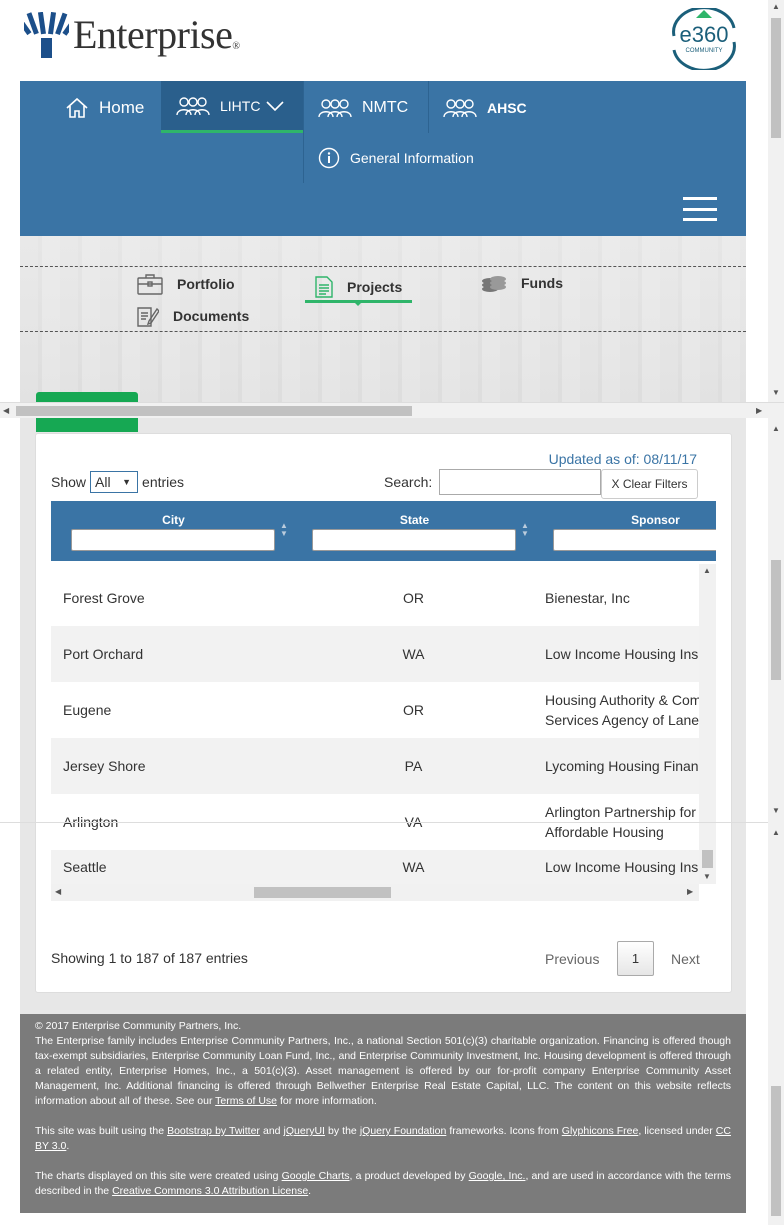 Image resolution: width=784 pixels, height=1225 pixels. I want to click on frame-divider, so click(384, 822).